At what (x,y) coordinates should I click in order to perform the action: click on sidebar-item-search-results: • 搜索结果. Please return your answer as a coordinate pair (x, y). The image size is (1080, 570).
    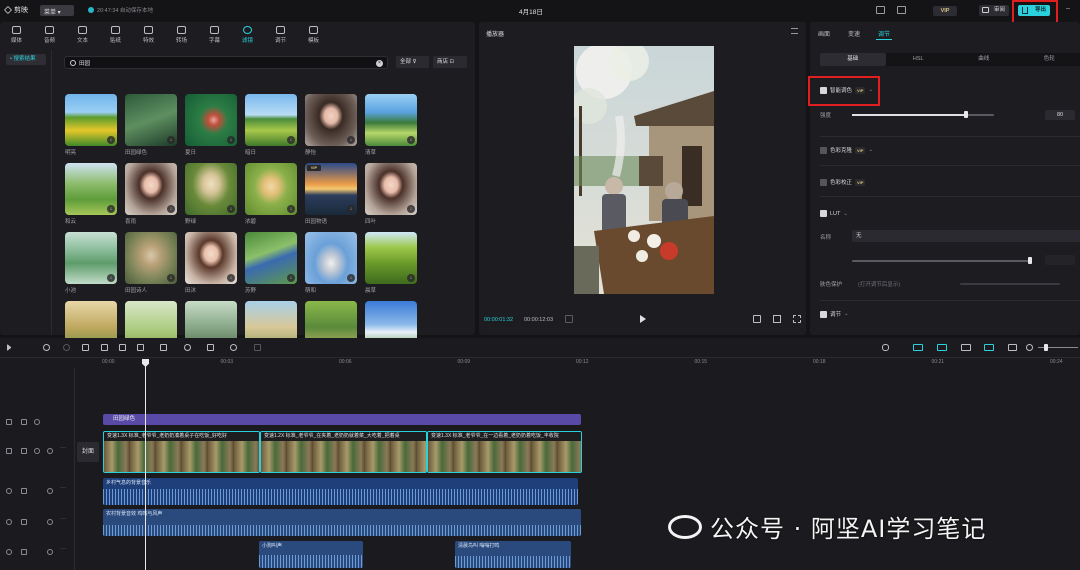
    Looking at the image, I should click on (26, 59).